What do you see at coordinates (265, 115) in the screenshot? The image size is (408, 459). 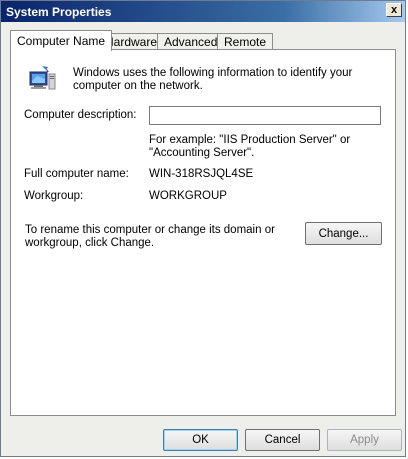 I see `computer-description-input` at bounding box center [265, 115].